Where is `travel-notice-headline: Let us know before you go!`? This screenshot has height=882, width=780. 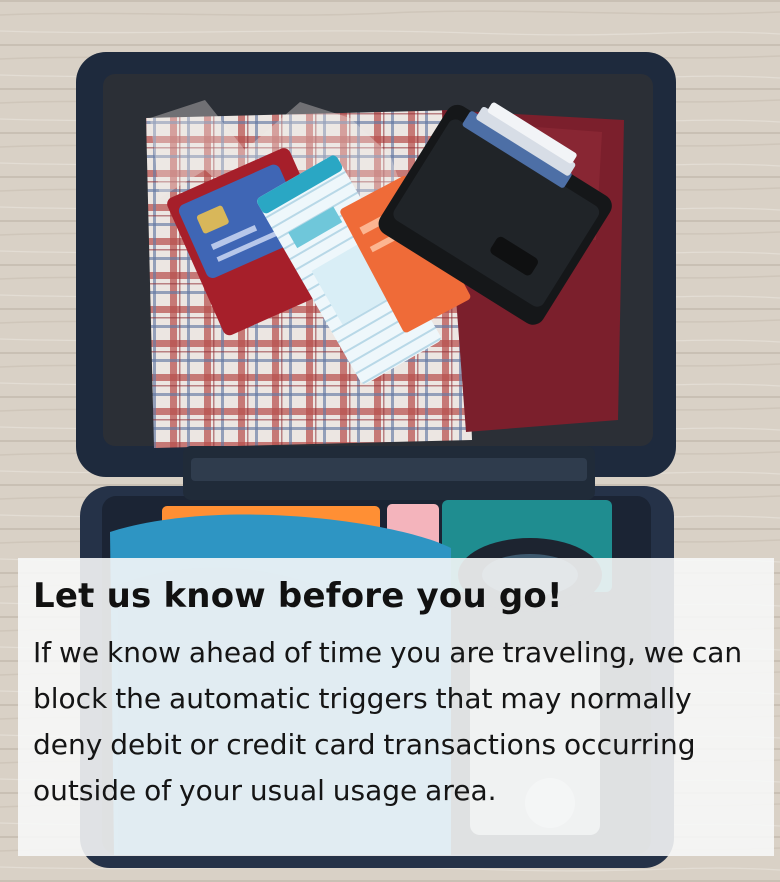 travel-notice-headline: Let us know before you go! is located at coordinates (298, 596).